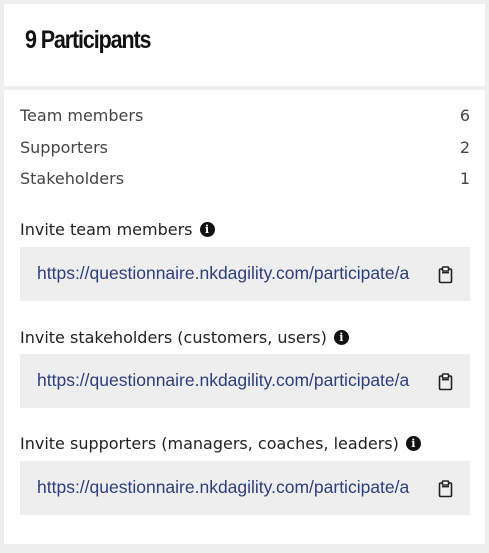  What do you see at coordinates (173, 337) in the screenshot?
I see `invite-label-text: Invite stakeholders (customers, users)` at bounding box center [173, 337].